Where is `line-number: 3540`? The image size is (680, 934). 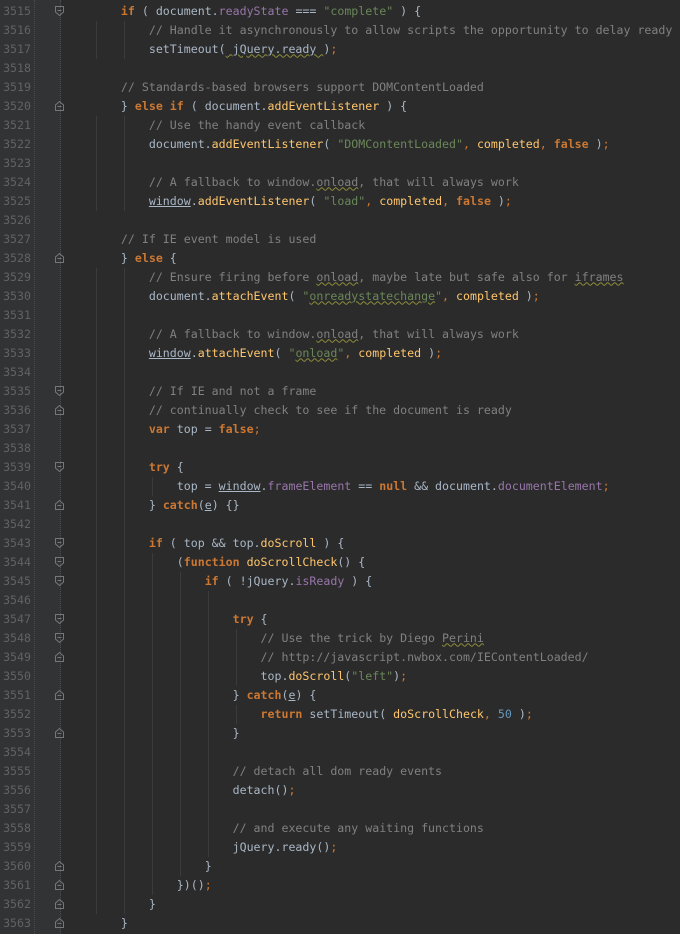 line-number: 3540 is located at coordinates (15, 486).